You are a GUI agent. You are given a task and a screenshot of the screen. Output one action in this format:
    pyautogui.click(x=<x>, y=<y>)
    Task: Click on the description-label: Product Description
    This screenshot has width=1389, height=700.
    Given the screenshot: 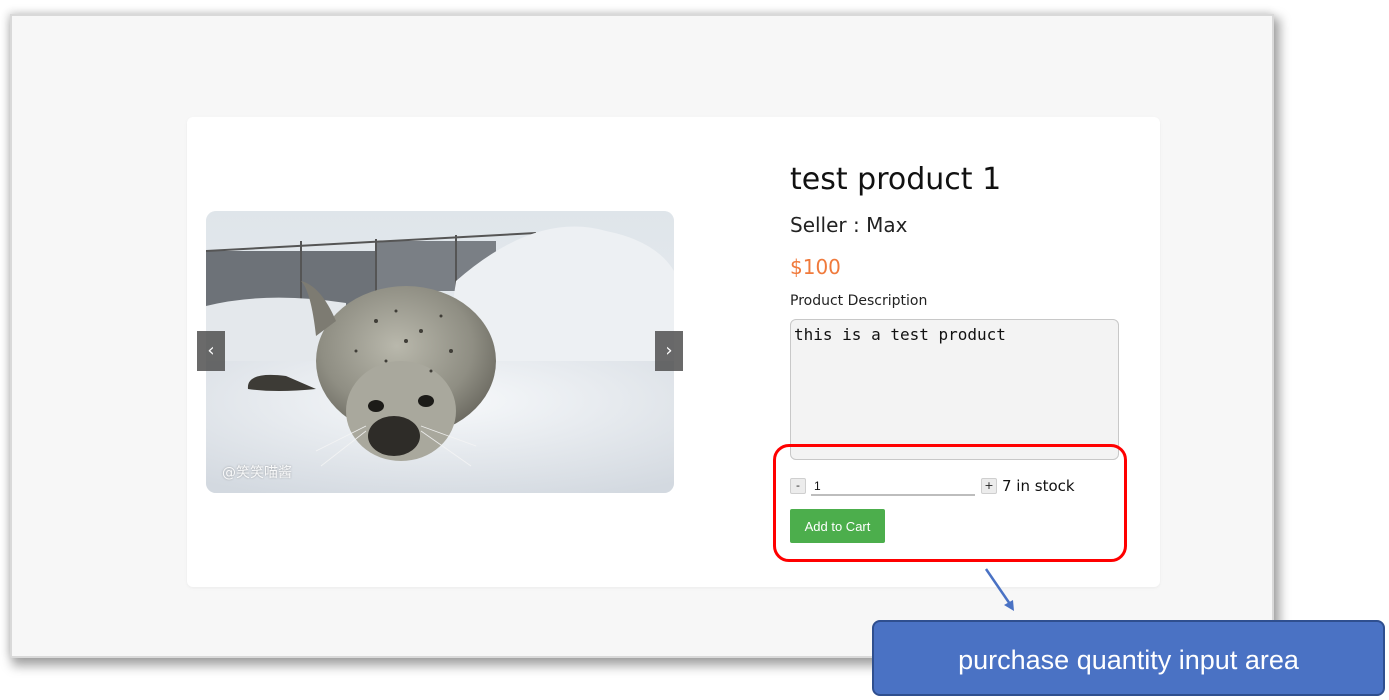 What is the action you would take?
    pyautogui.click(x=859, y=301)
    